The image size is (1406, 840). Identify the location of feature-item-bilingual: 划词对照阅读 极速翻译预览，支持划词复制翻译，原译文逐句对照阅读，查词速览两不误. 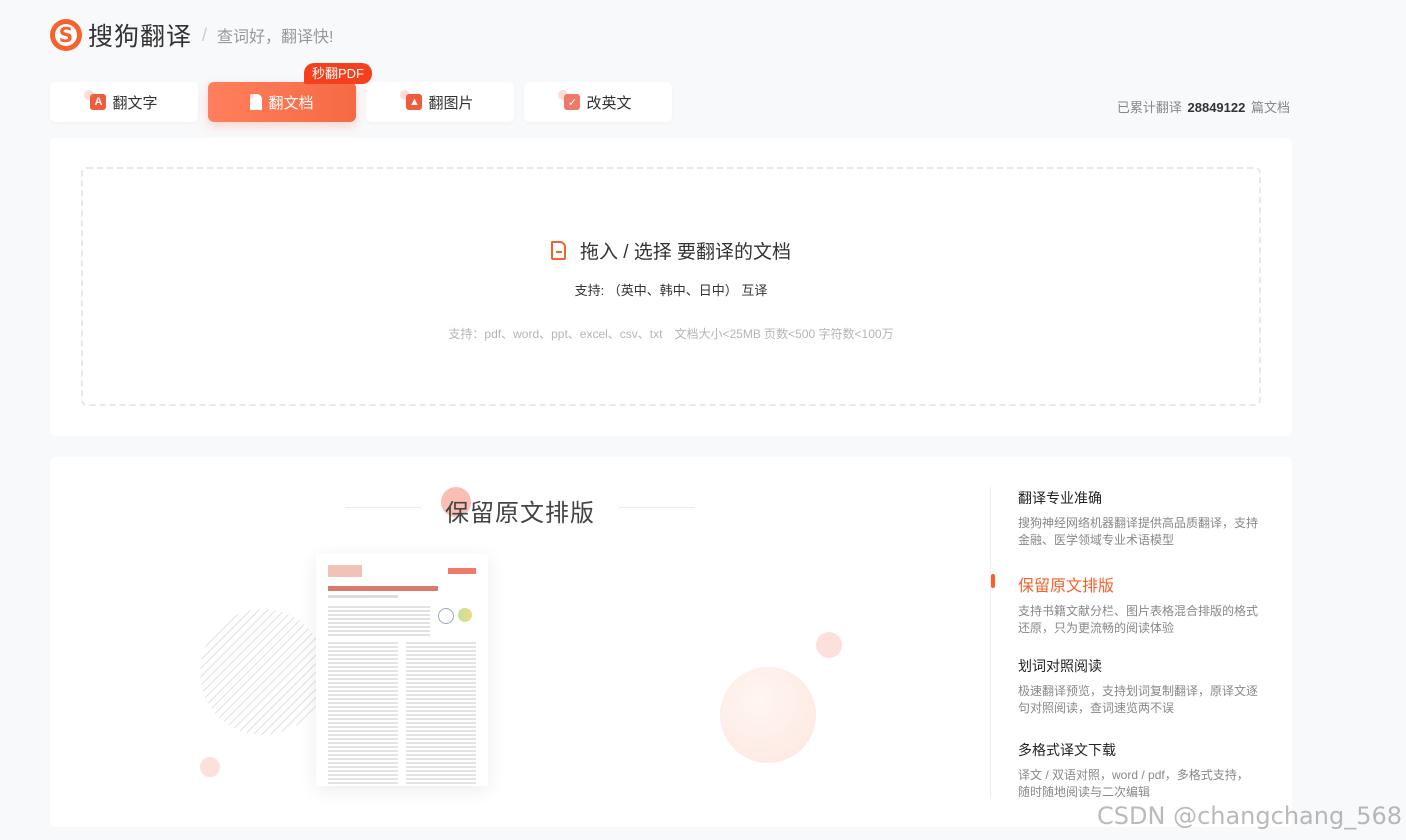
(1138, 698).